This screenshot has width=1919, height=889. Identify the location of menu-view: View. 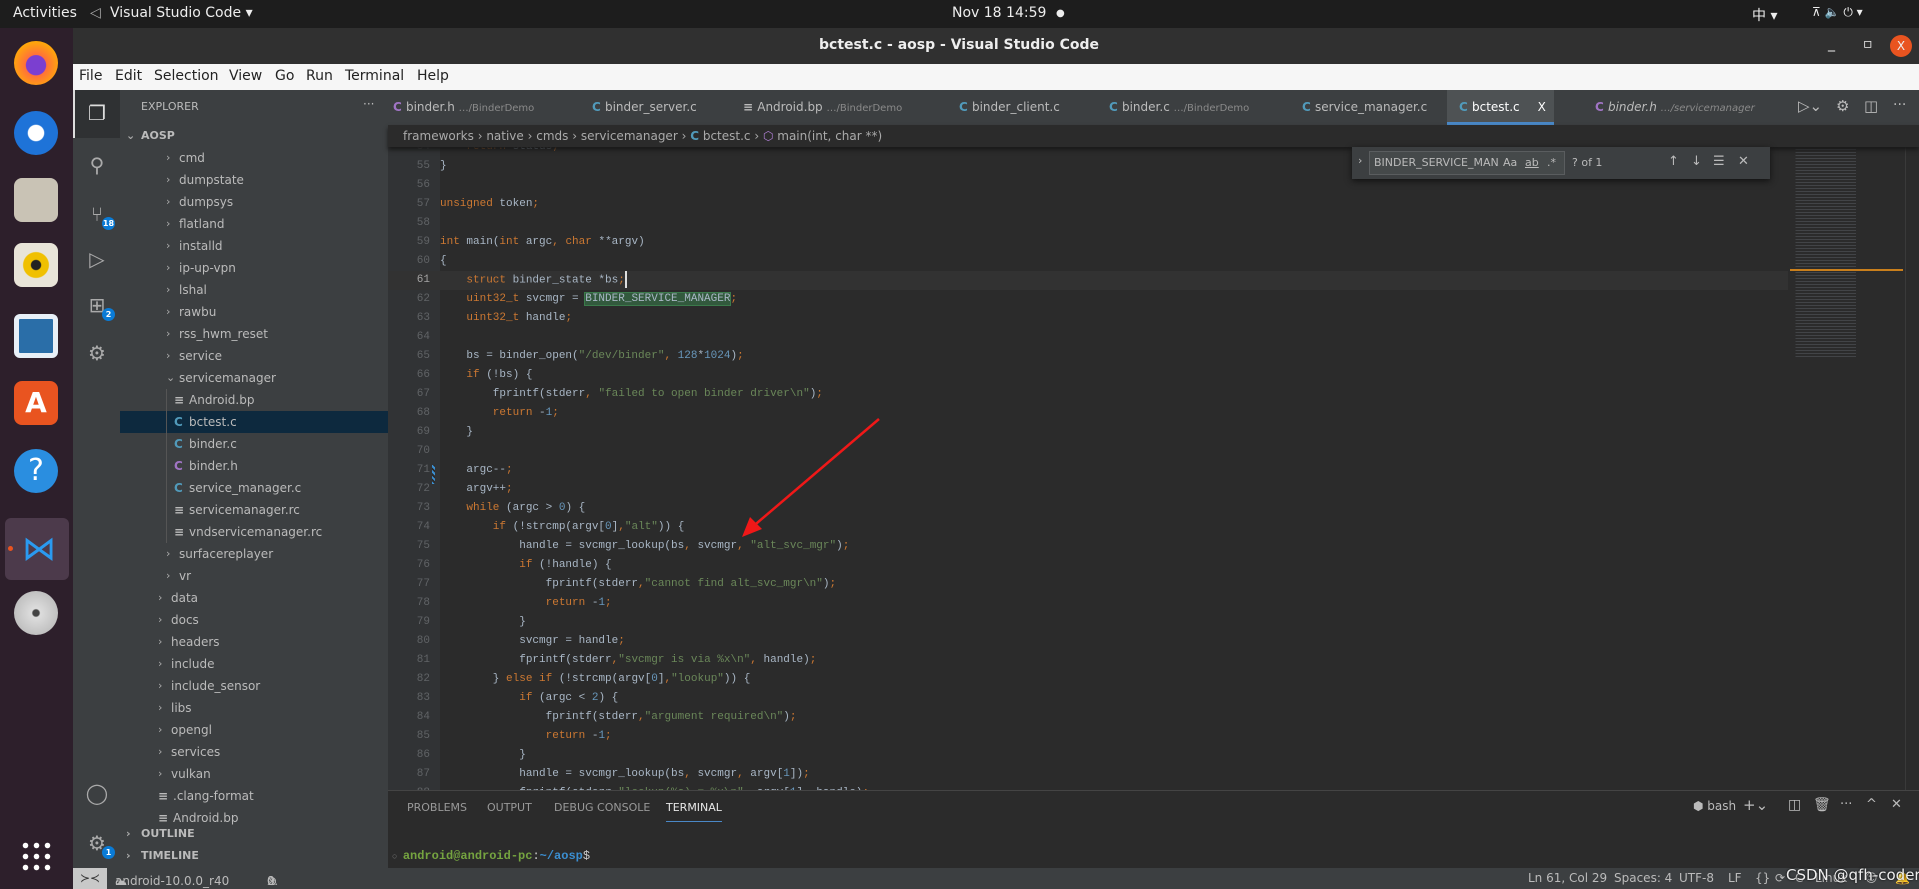
(245, 76).